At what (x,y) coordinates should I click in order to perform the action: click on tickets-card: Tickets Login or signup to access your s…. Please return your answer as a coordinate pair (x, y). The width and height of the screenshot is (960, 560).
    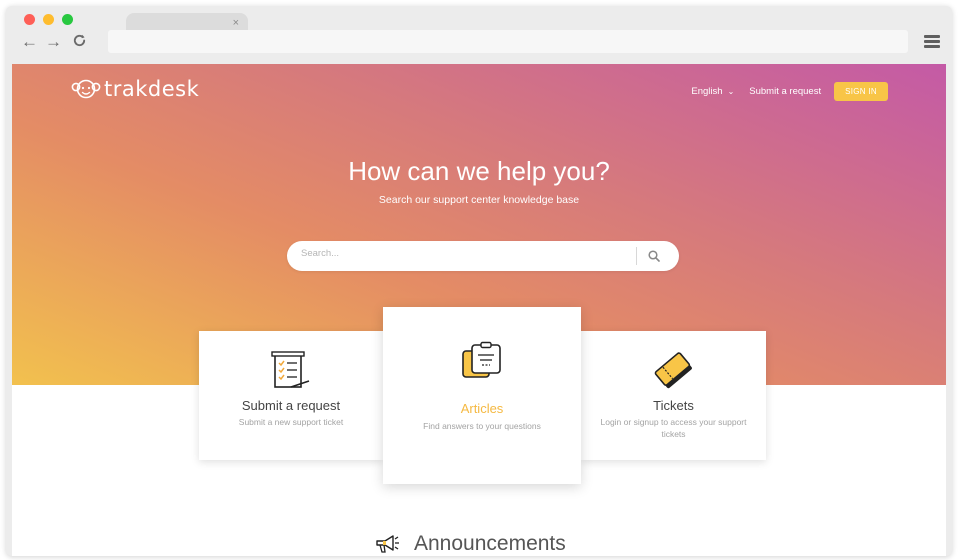
    Looking at the image, I should click on (673, 395).